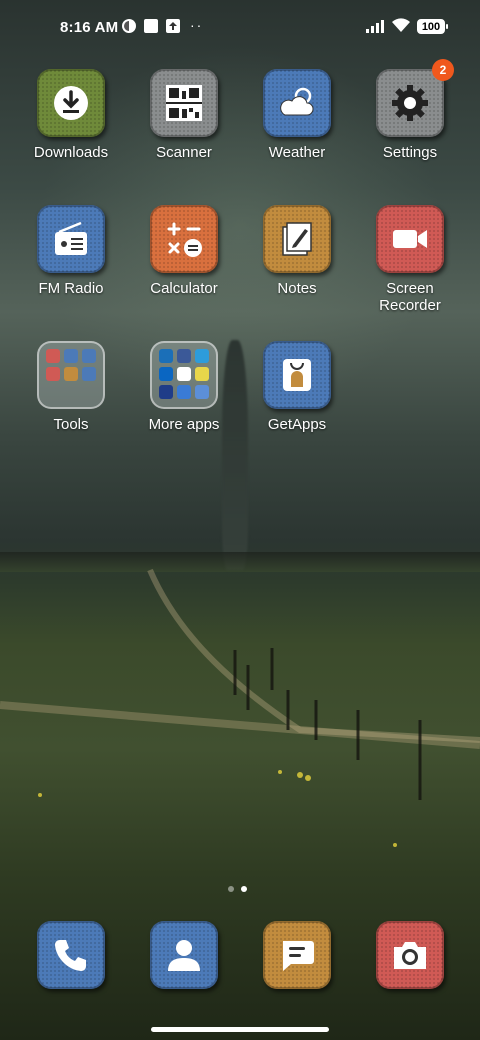 This screenshot has height=1040, width=480. I want to click on dock-phone, so click(71, 955).